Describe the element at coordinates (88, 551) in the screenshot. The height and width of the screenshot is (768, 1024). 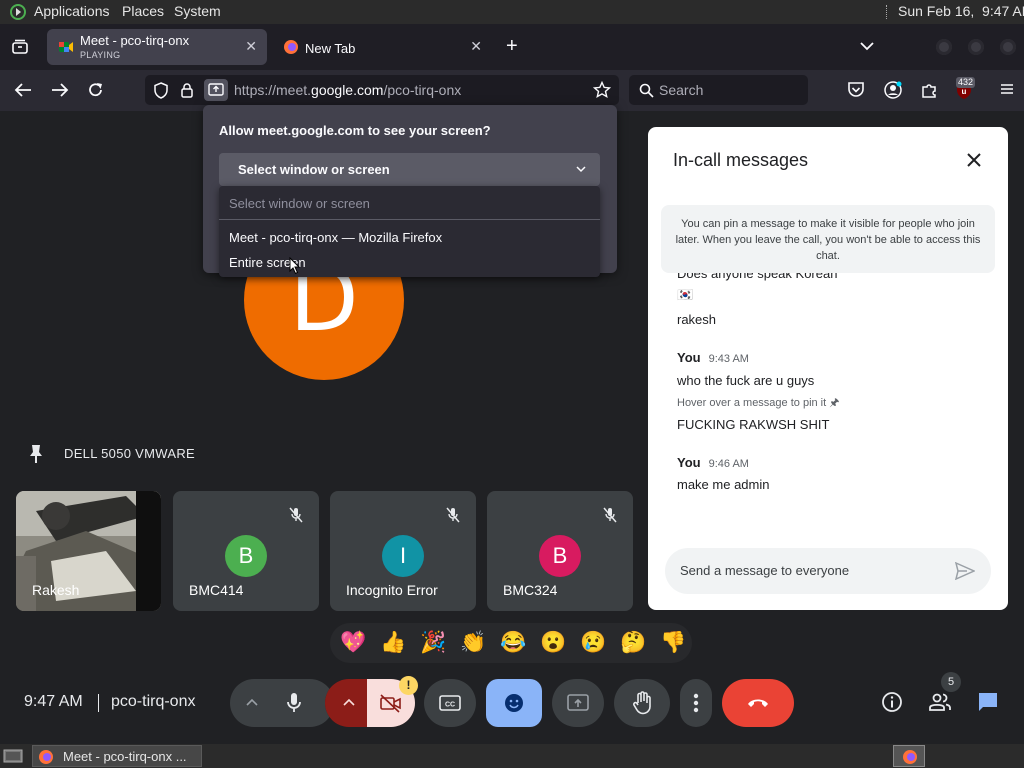
I see `participant-tile-video: Rakesh` at that location.